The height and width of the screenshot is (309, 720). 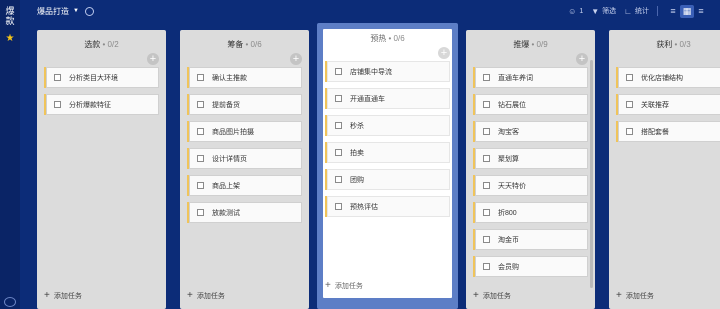 What do you see at coordinates (538, 44) in the screenshot?
I see `column-count: • 0/9` at bounding box center [538, 44].